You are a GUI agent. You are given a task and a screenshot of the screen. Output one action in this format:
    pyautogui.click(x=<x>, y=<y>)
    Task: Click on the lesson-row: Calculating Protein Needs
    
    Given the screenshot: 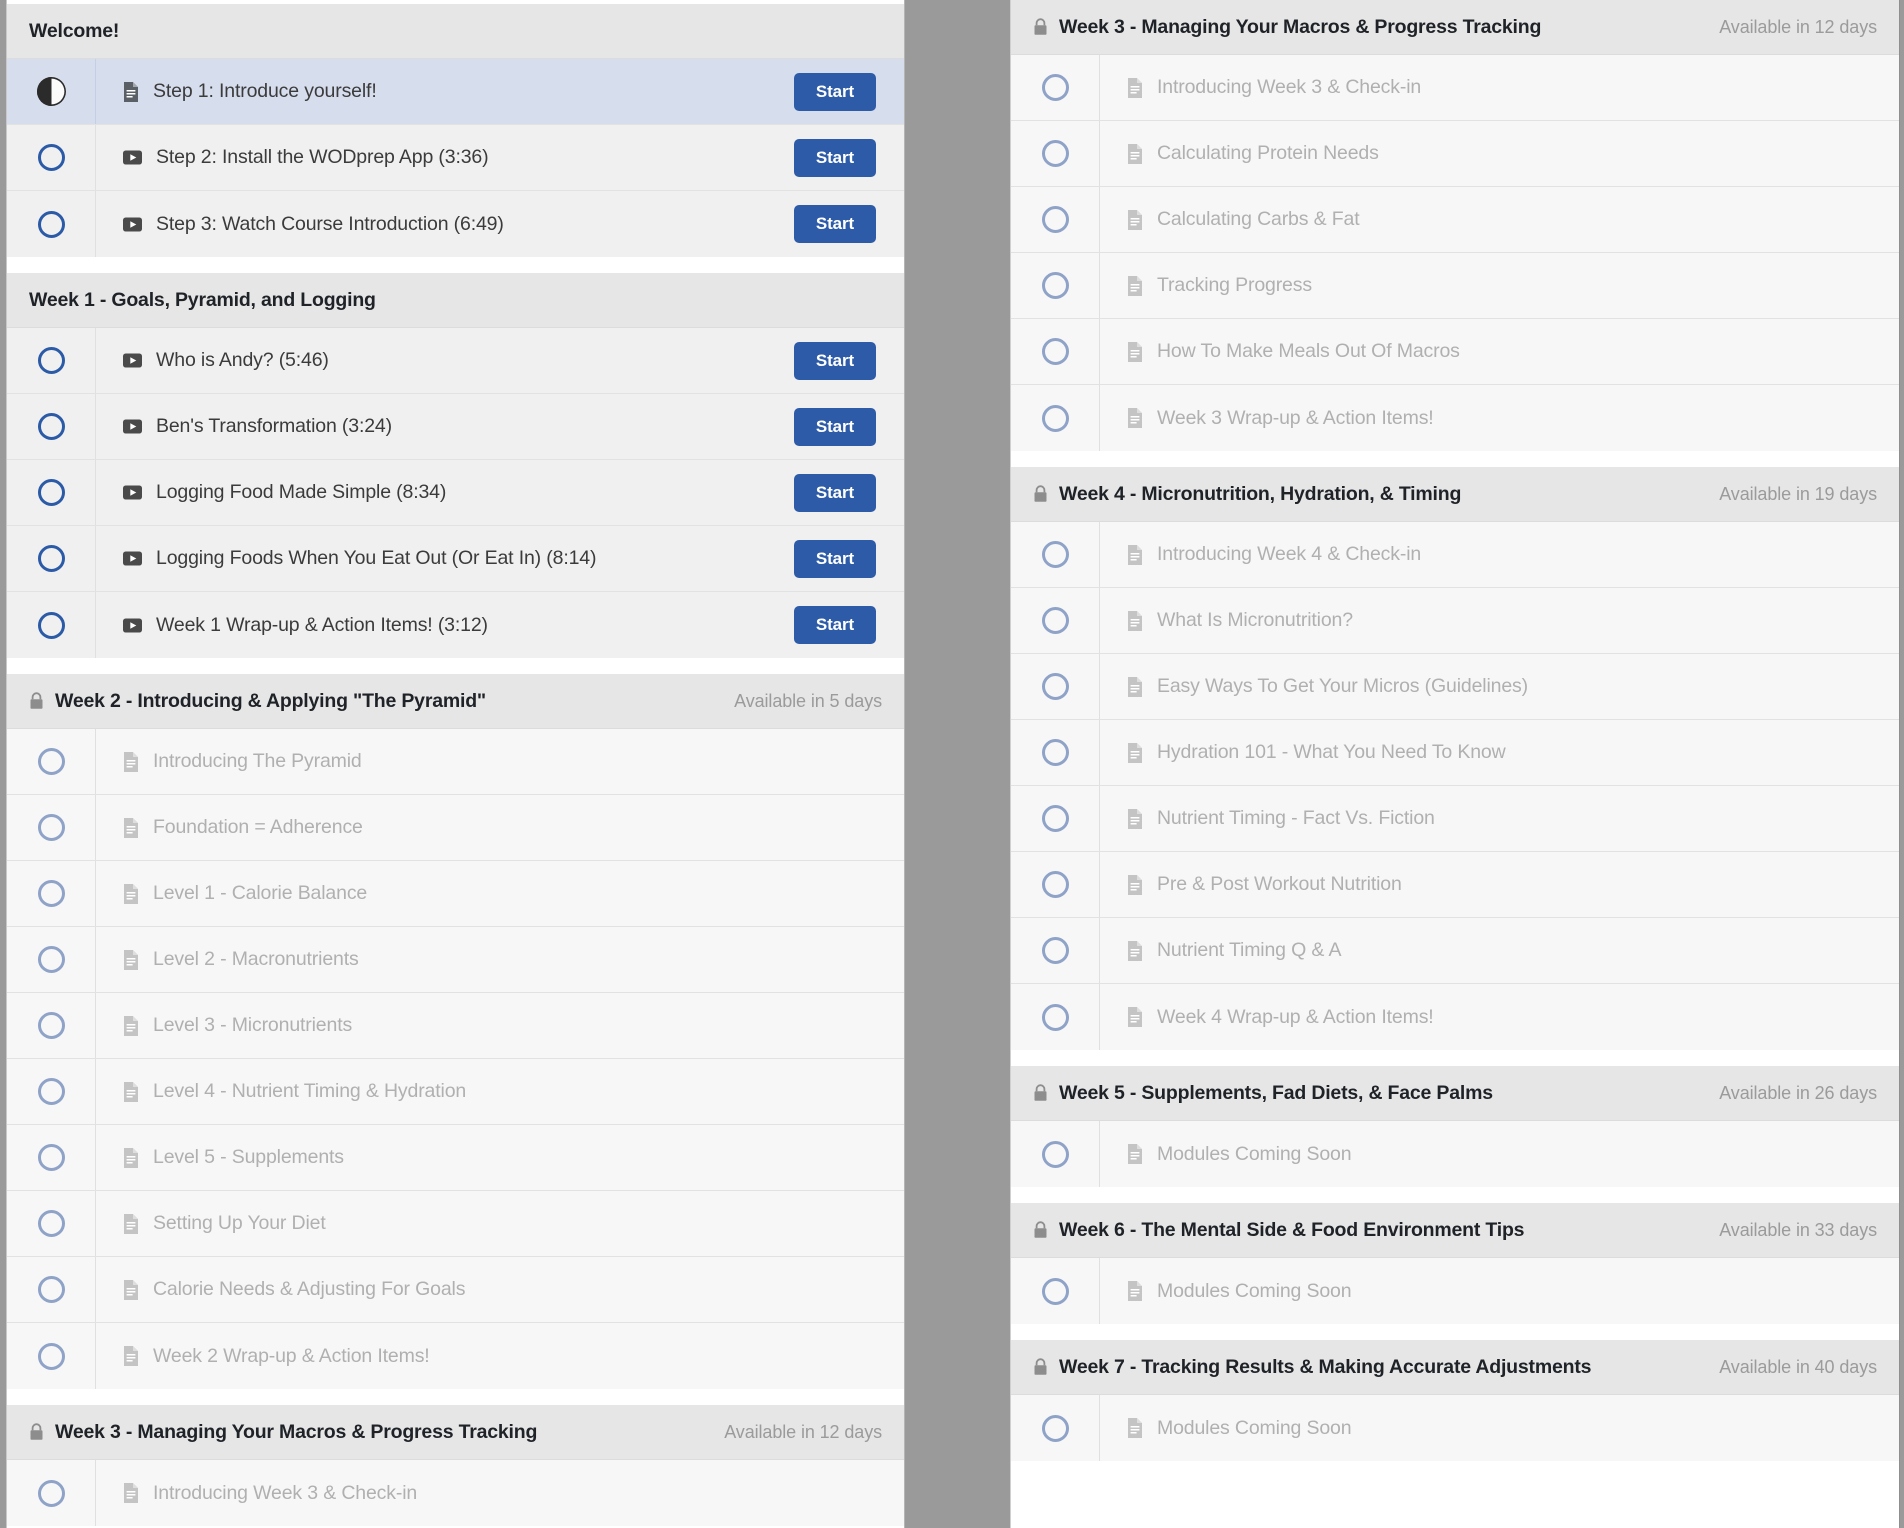 What is the action you would take?
    pyautogui.click(x=1455, y=154)
    